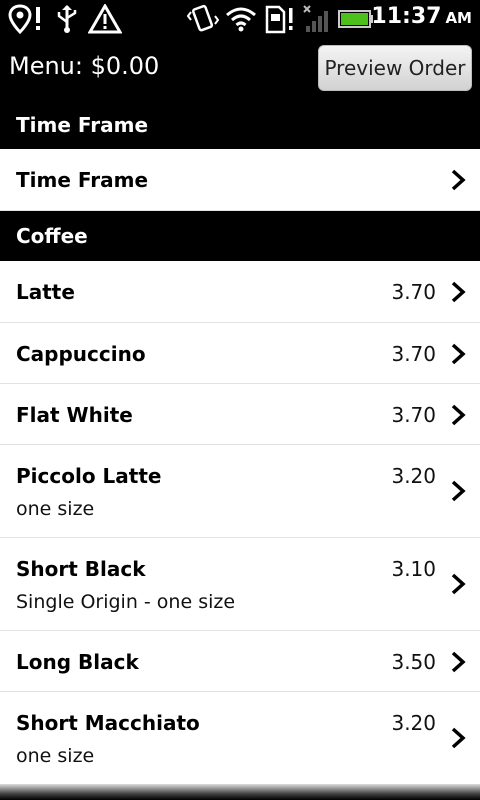  Describe the element at coordinates (240, 414) in the screenshot. I see `list-item-flat-white: Flat White 3.70` at that location.